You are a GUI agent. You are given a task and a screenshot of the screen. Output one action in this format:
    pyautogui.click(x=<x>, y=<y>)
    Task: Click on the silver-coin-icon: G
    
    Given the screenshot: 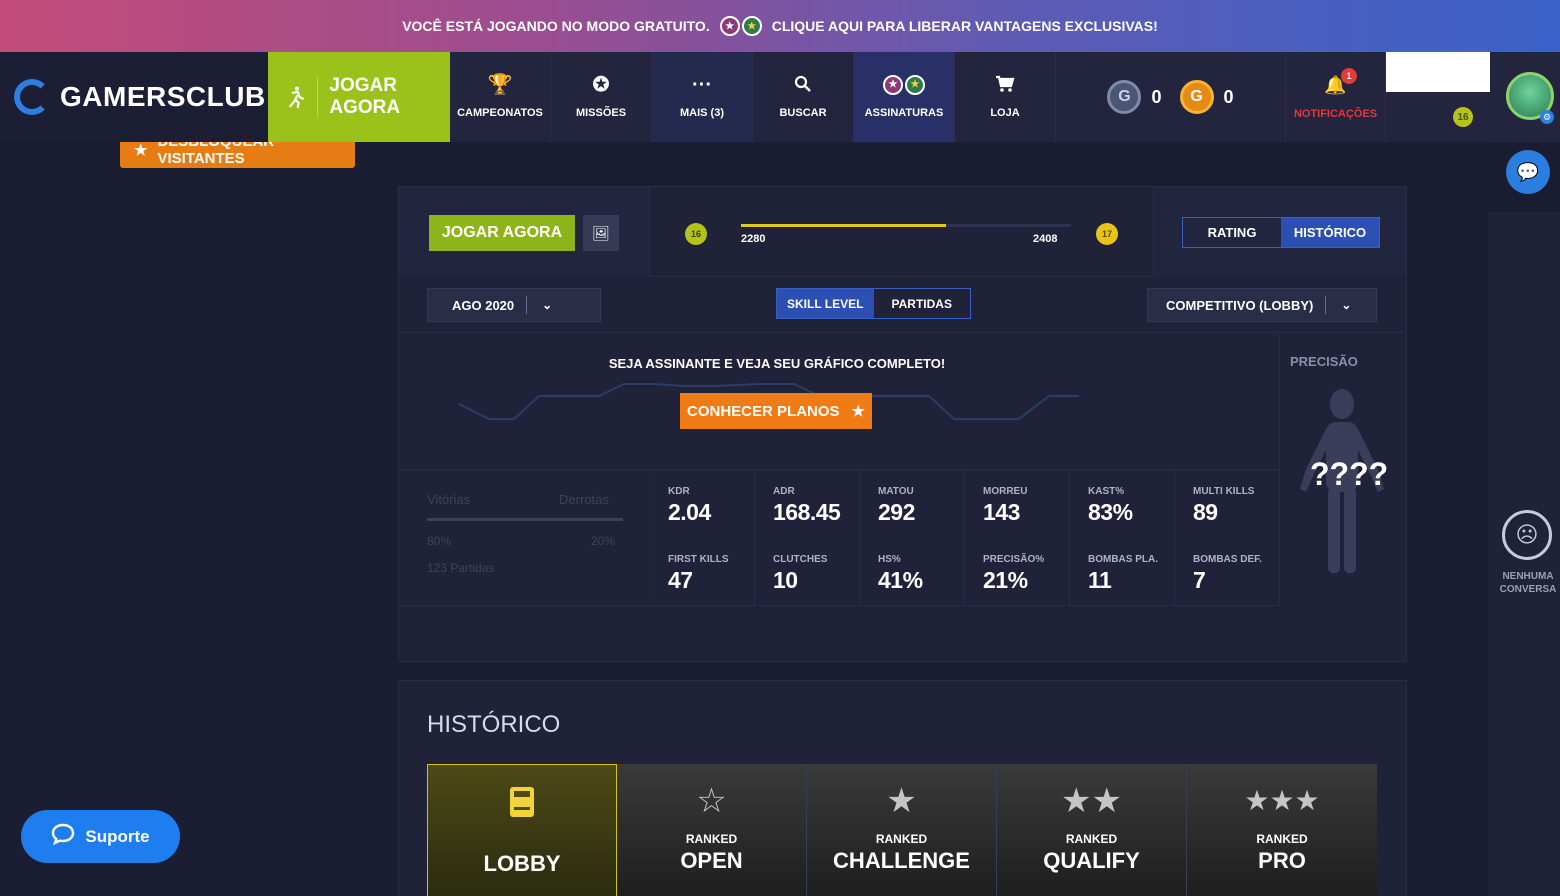 What is the action you would take?
    pyautogui.click(x=1124, y=97)
    